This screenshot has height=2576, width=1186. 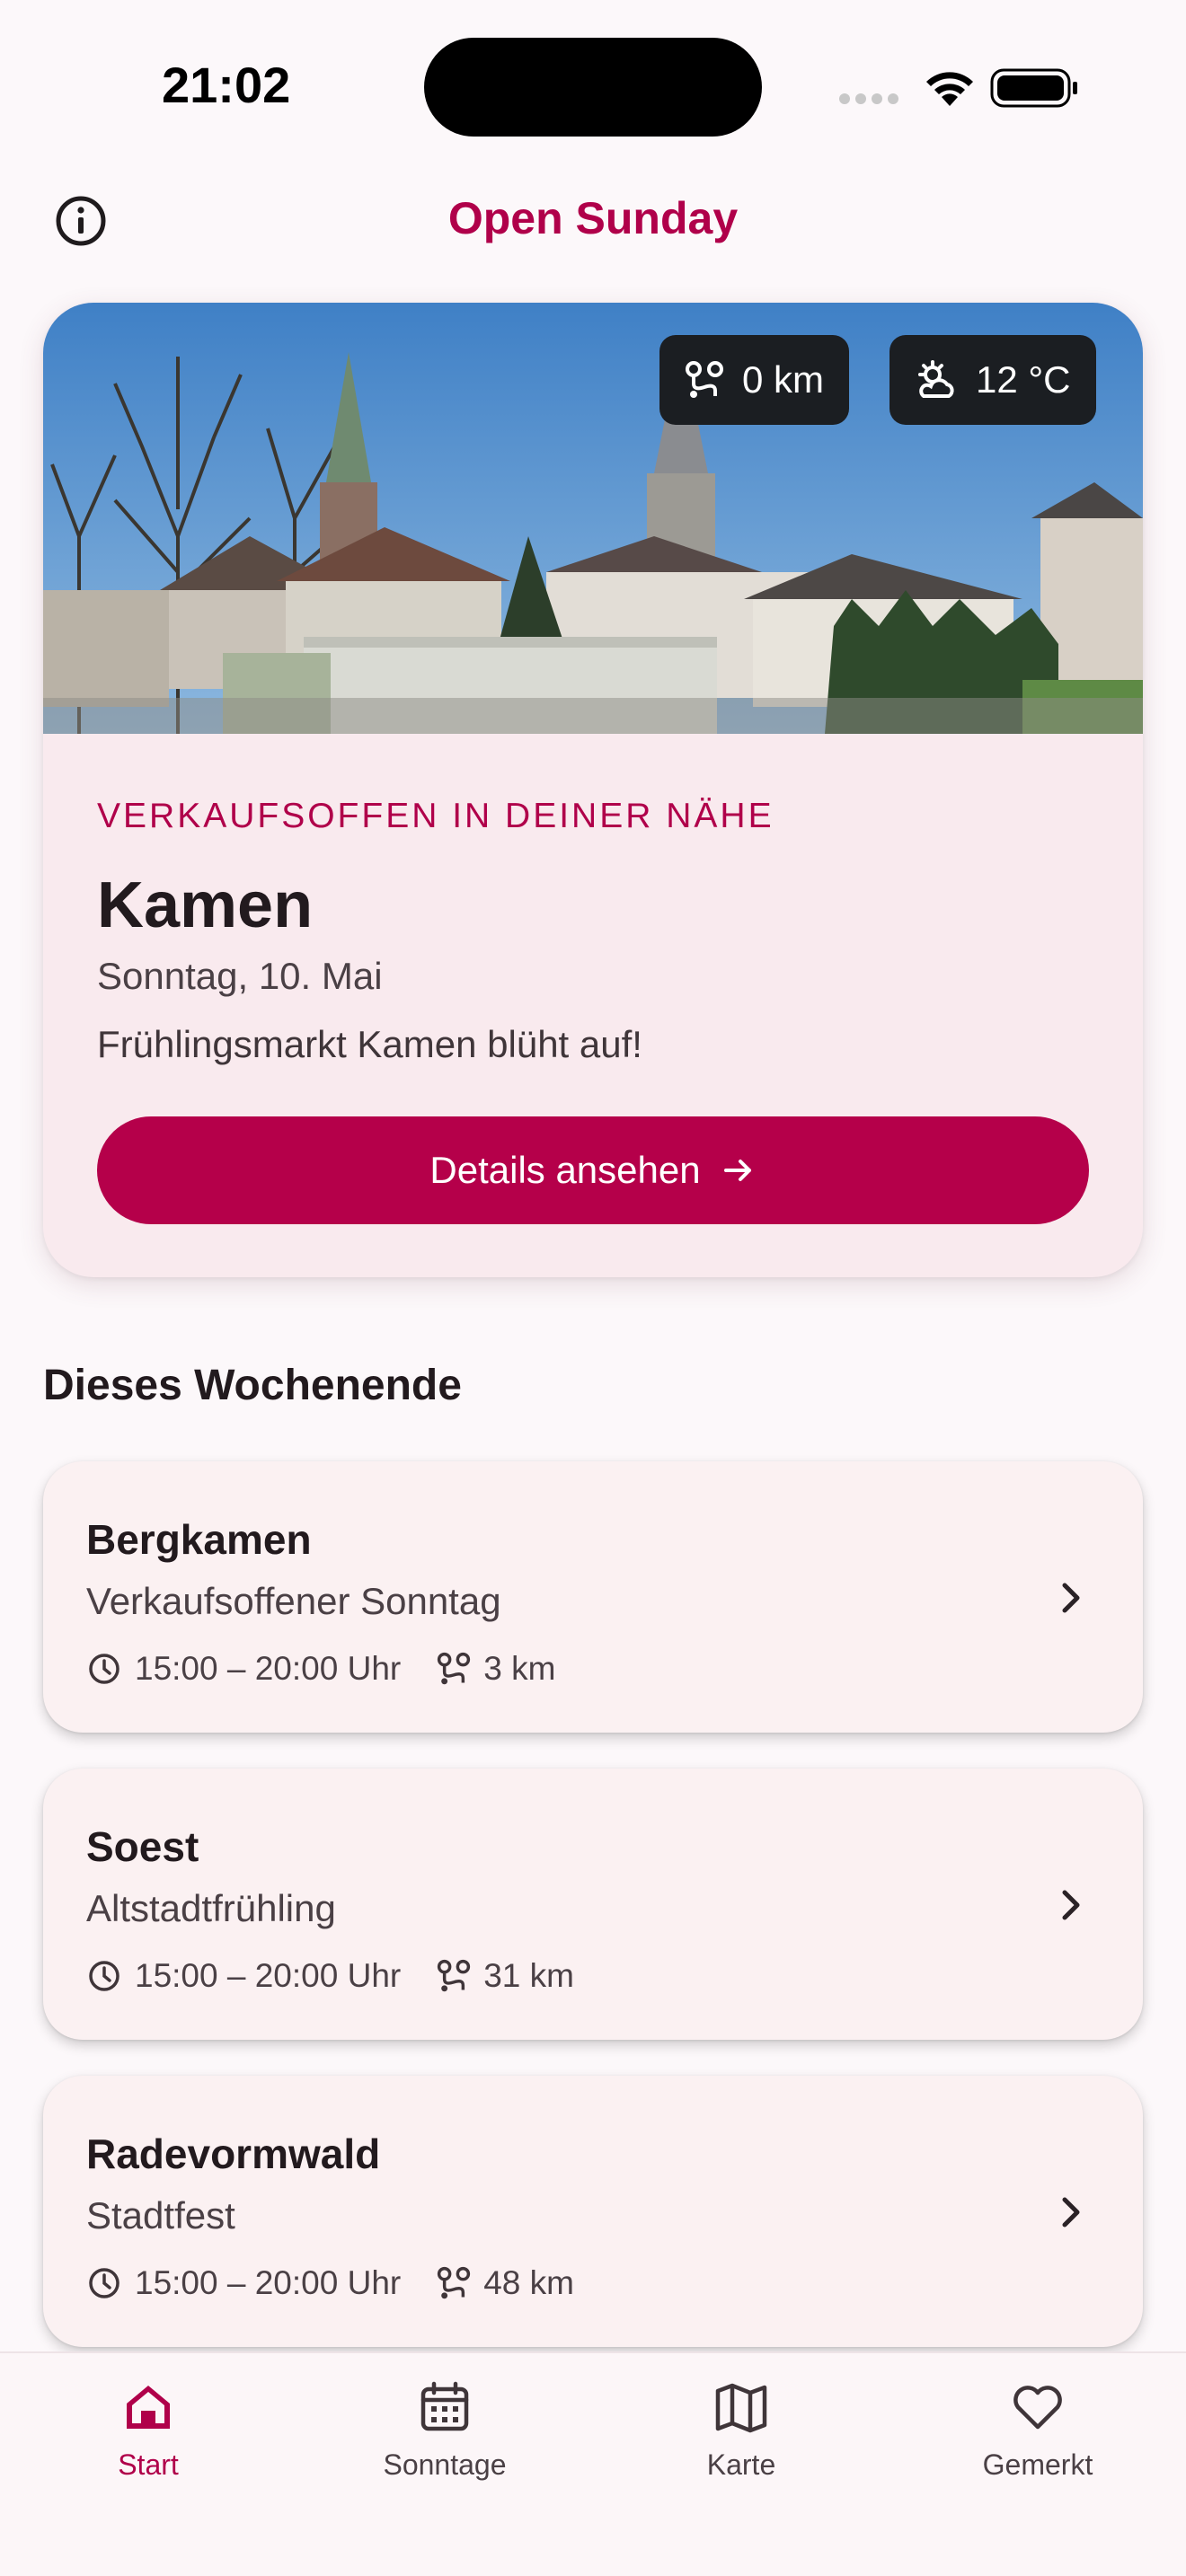 What do you see at coordinates (240, 976) in the screenshot?
I see `hero-date: Sonntag, 10. Mai` at bounding box center [240, 976].